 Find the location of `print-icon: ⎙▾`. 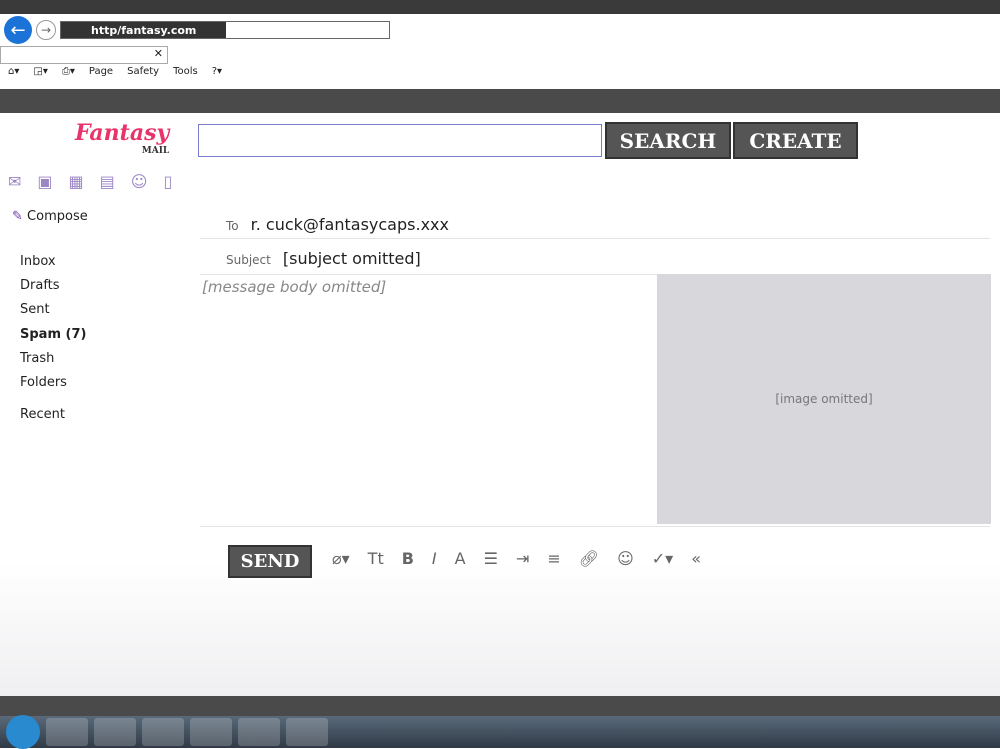

print-icon: ⎙▾ is located at coordinates (68, 71).